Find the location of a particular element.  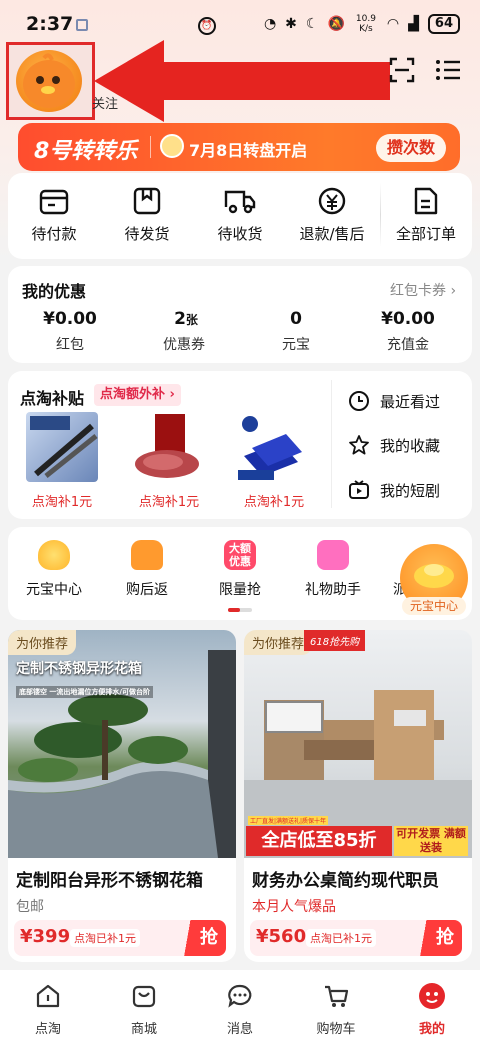

coupons-link: 红包卡券 › is located at coordinates (423, 290).